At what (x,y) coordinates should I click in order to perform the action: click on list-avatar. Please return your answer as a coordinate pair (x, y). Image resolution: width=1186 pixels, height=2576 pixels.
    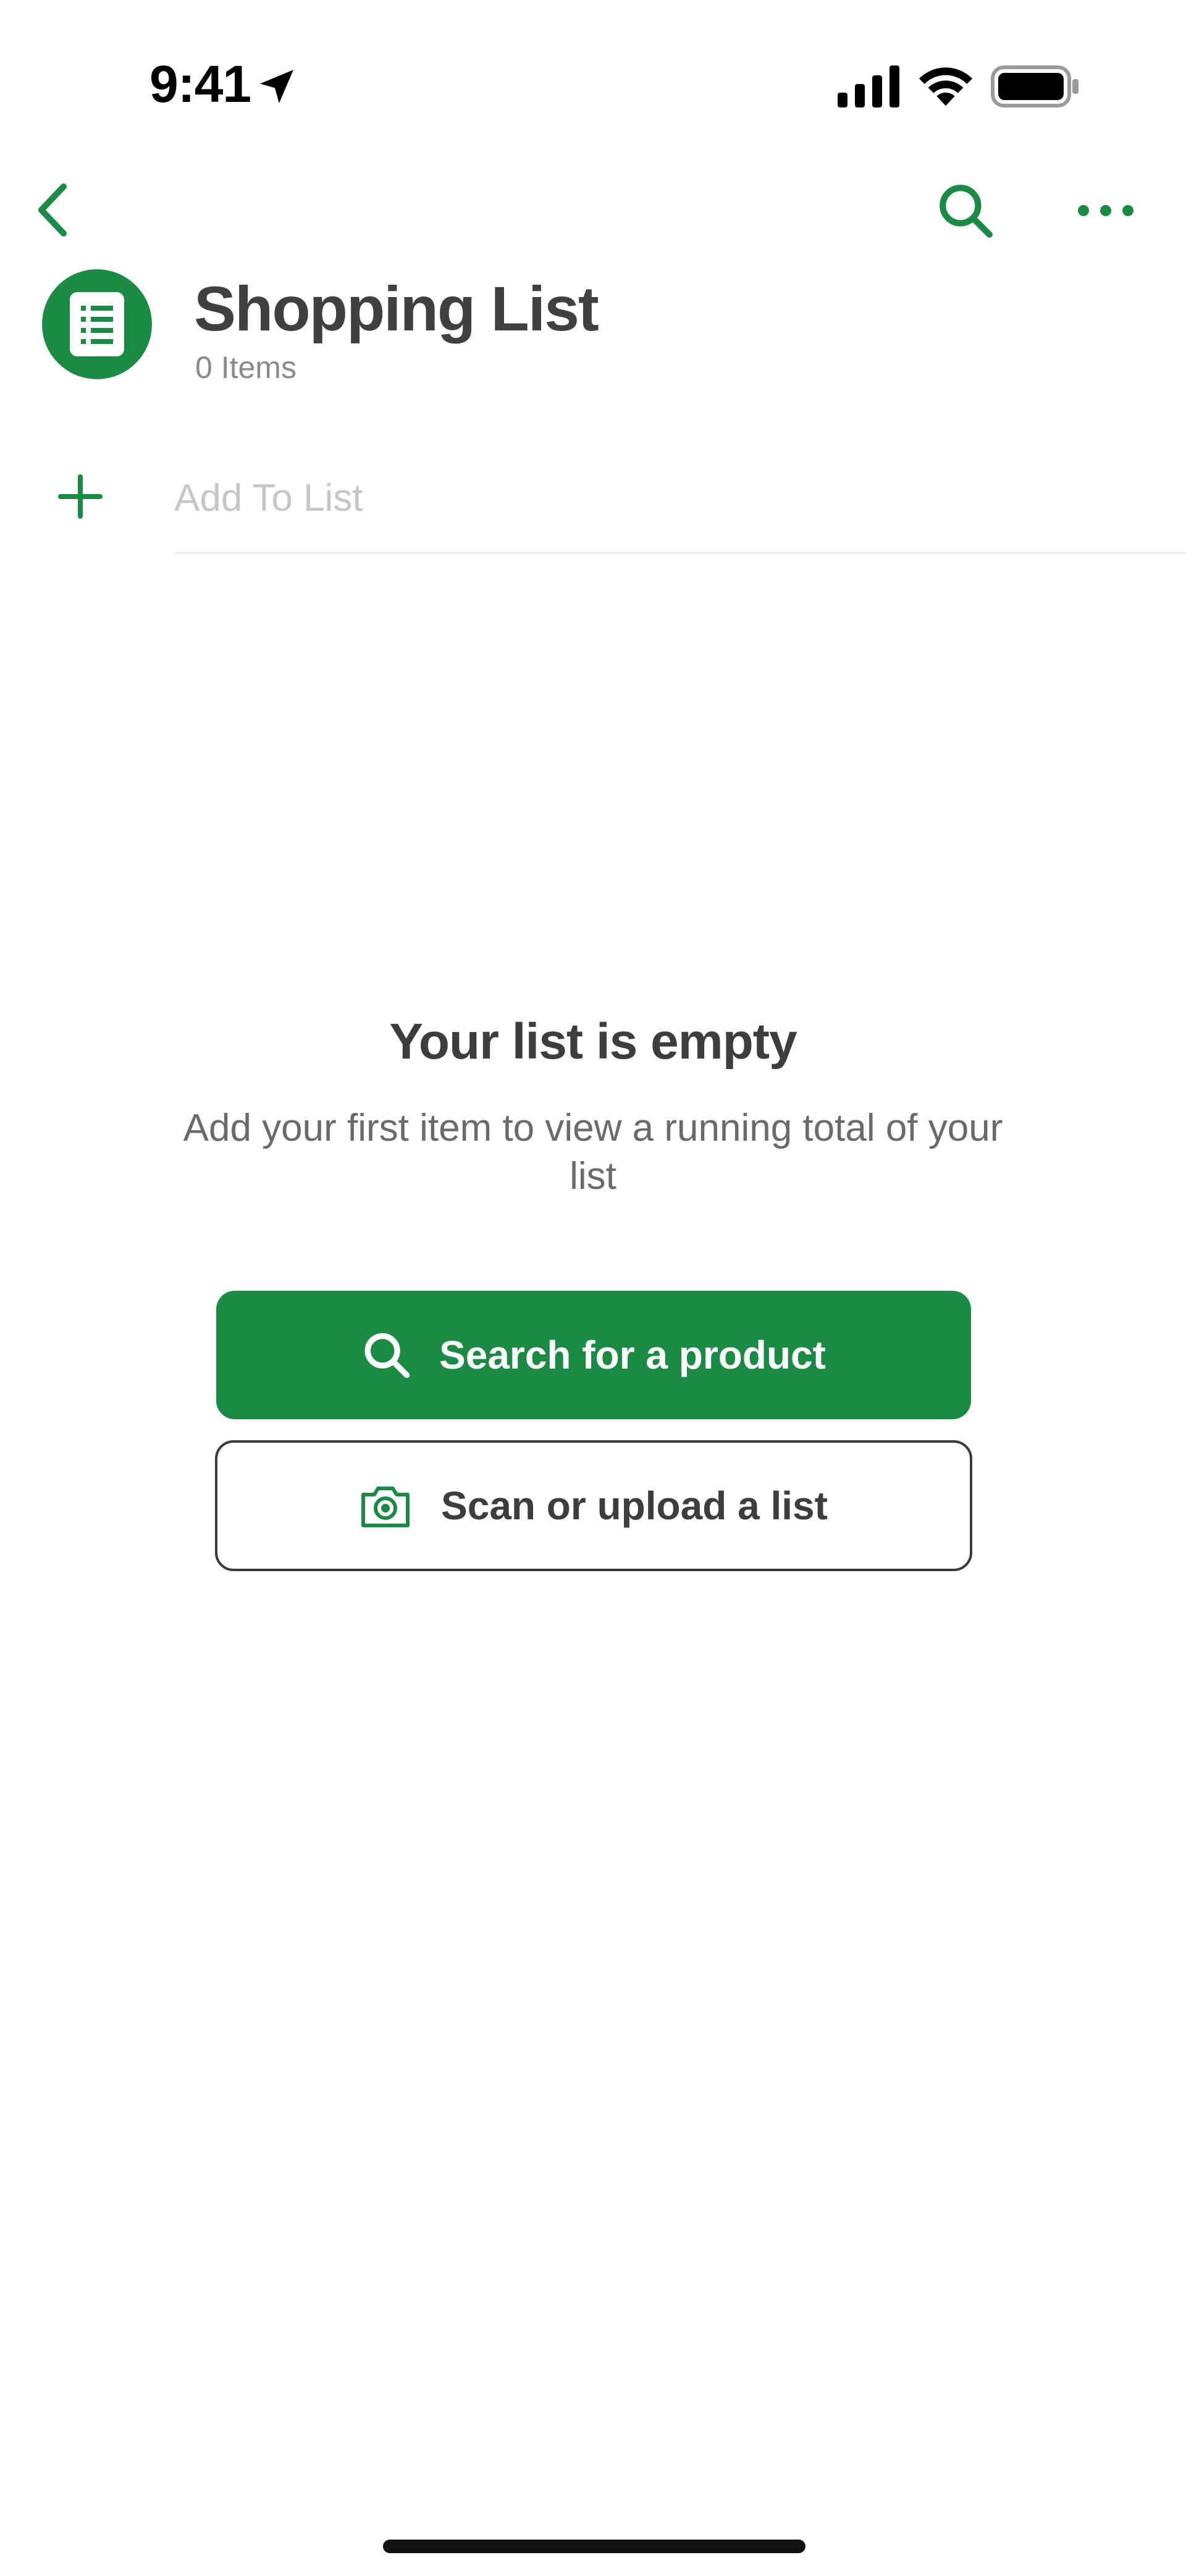
    Looking at the image, I should click on (97, 324).